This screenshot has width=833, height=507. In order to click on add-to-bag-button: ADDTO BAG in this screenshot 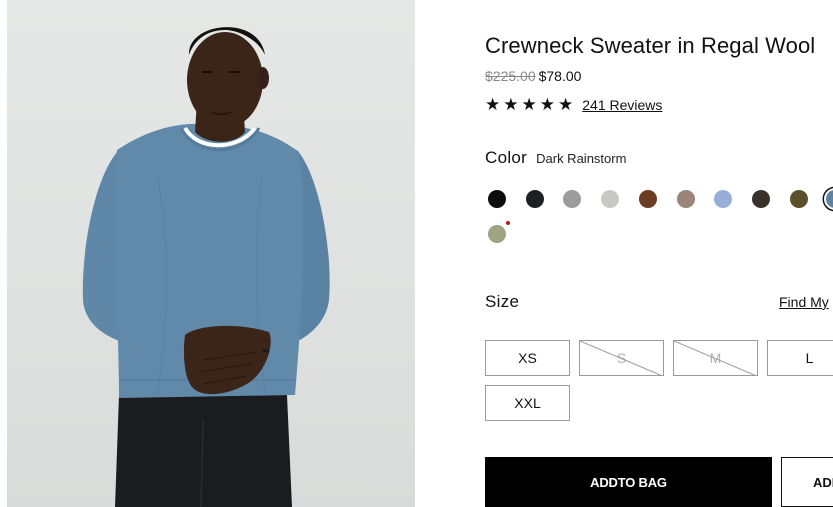, I will do `click(628, 482)`.